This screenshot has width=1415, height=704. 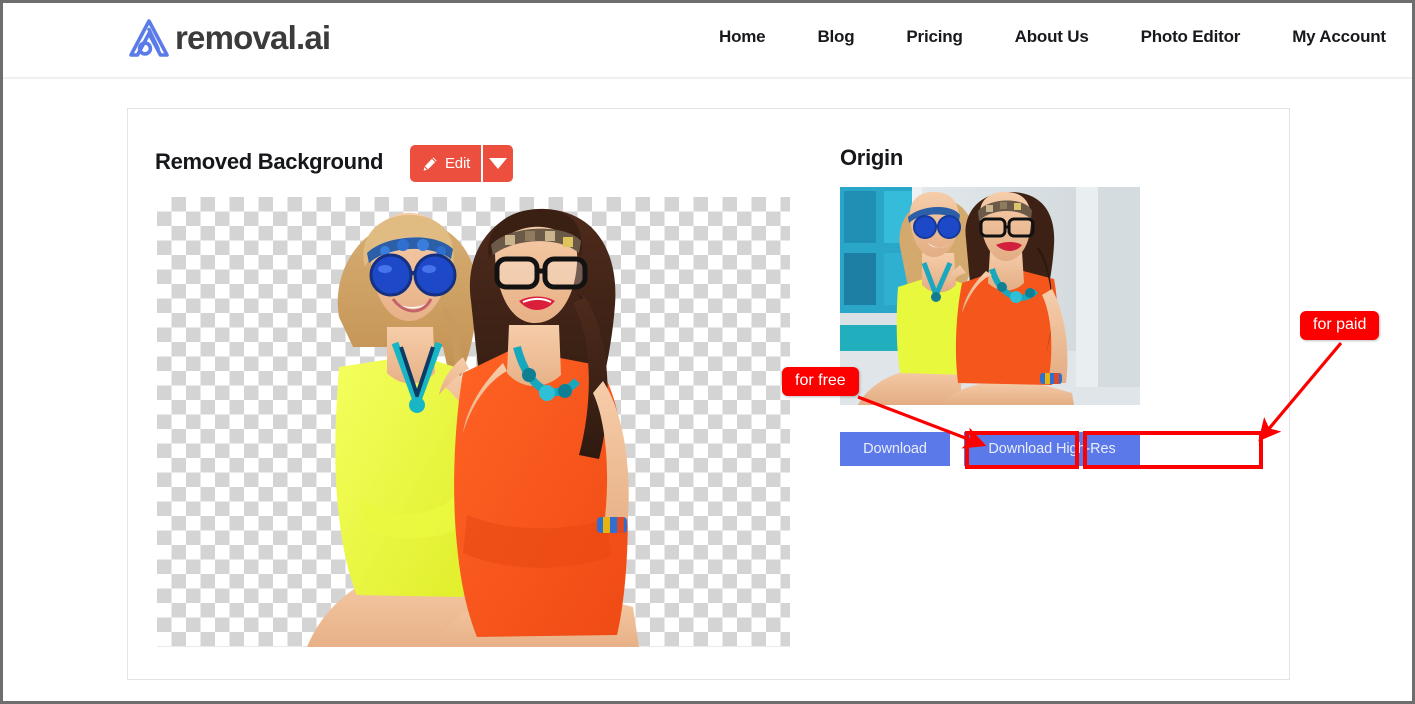 What do you see at coordinates (458, 163) in the screenshot?
I see `edit-button-label: Edit` at bounding box center [458, 163].